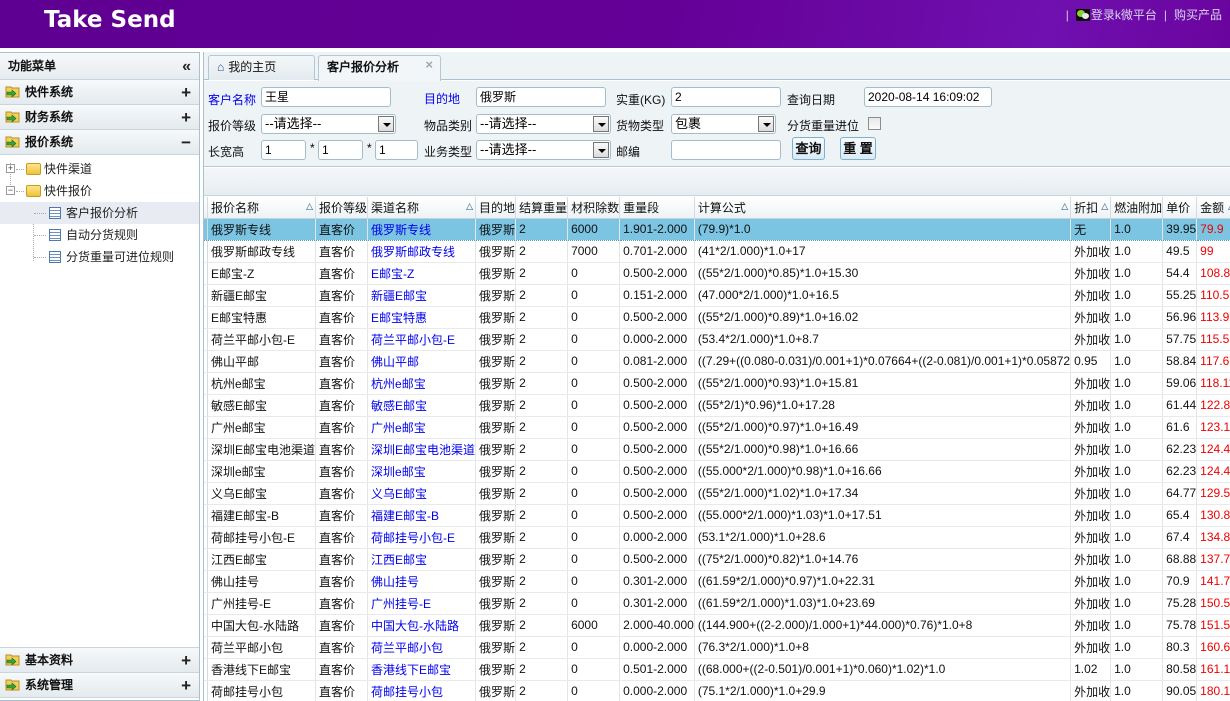 The image size is (1230, 701). I want to click on goods-category-select: --请选择--, so click(543, 124).